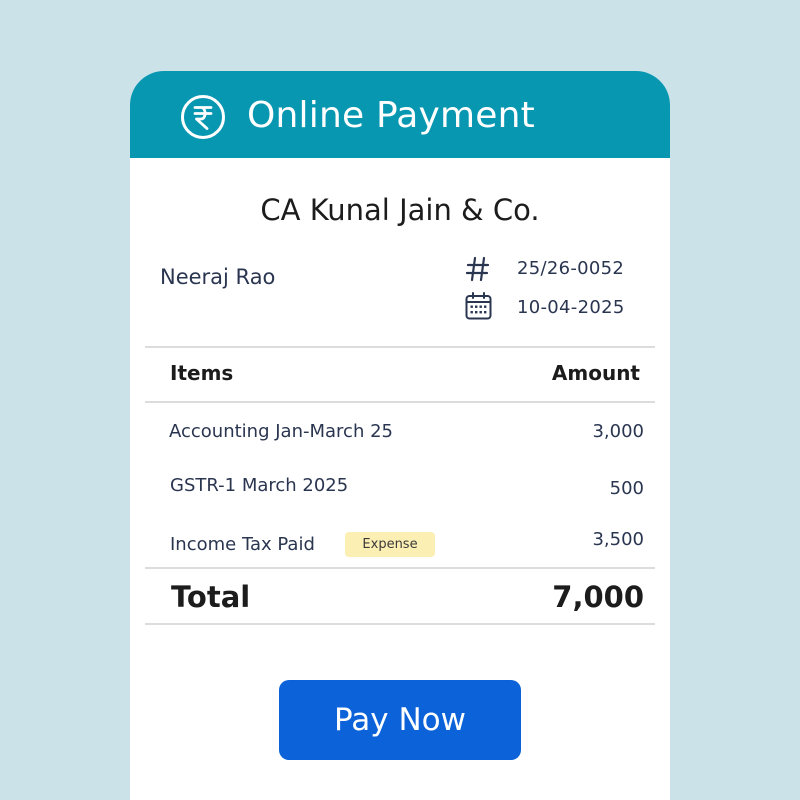 This screenshot has width=800, height=800. I want to click on item-label: Income Tax Paid, so click(242, 544).